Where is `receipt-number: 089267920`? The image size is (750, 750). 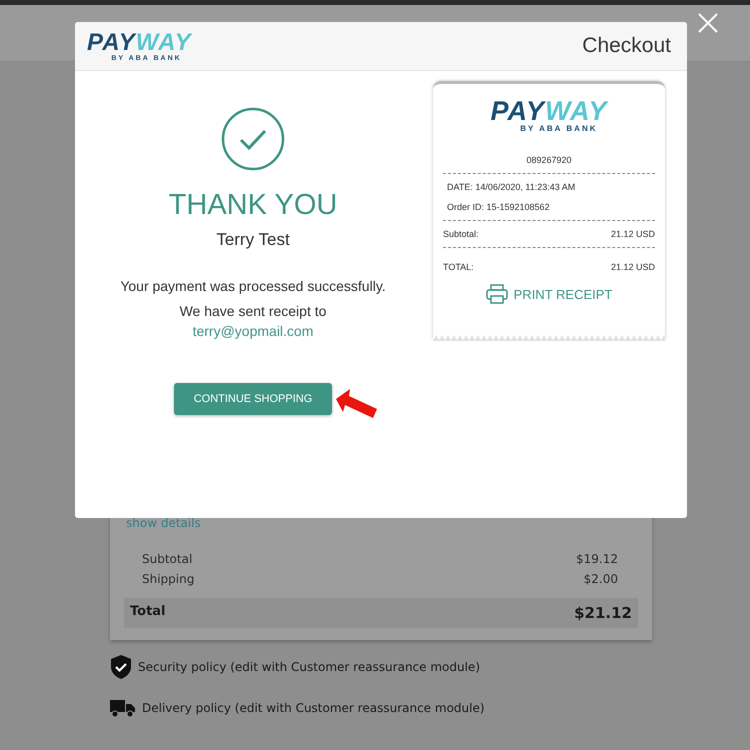 receipt-number: 089267920 is located at coordinates (549, 160).